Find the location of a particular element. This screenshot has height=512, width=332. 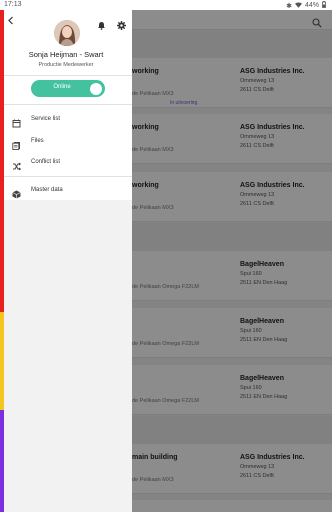

bell-icon is located at coordinates (101, 23).